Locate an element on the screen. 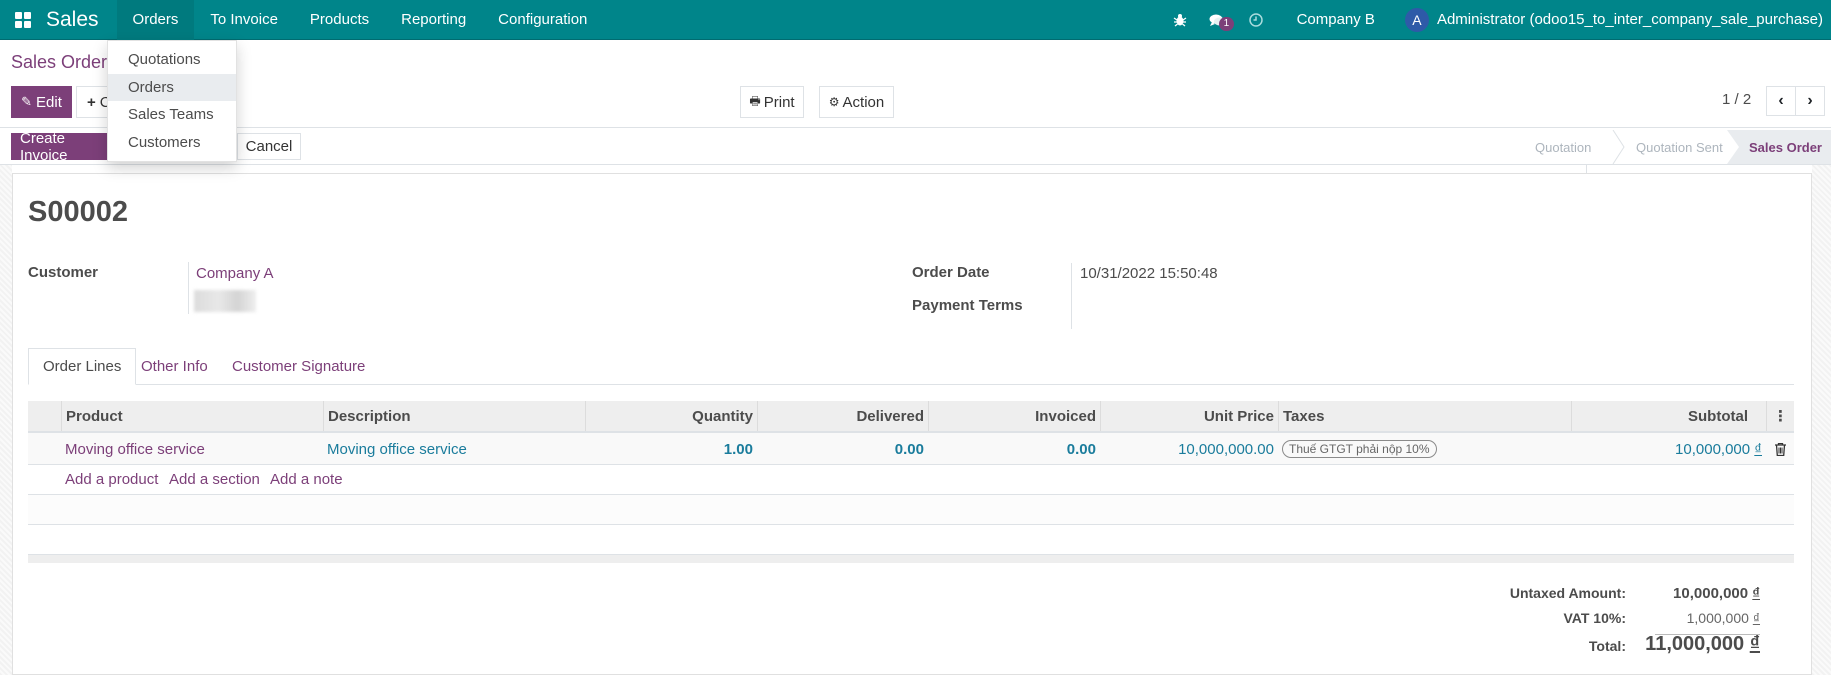 The image size is (1831, 675). cancel-button: Cancel is located at coordinates (269, 146).